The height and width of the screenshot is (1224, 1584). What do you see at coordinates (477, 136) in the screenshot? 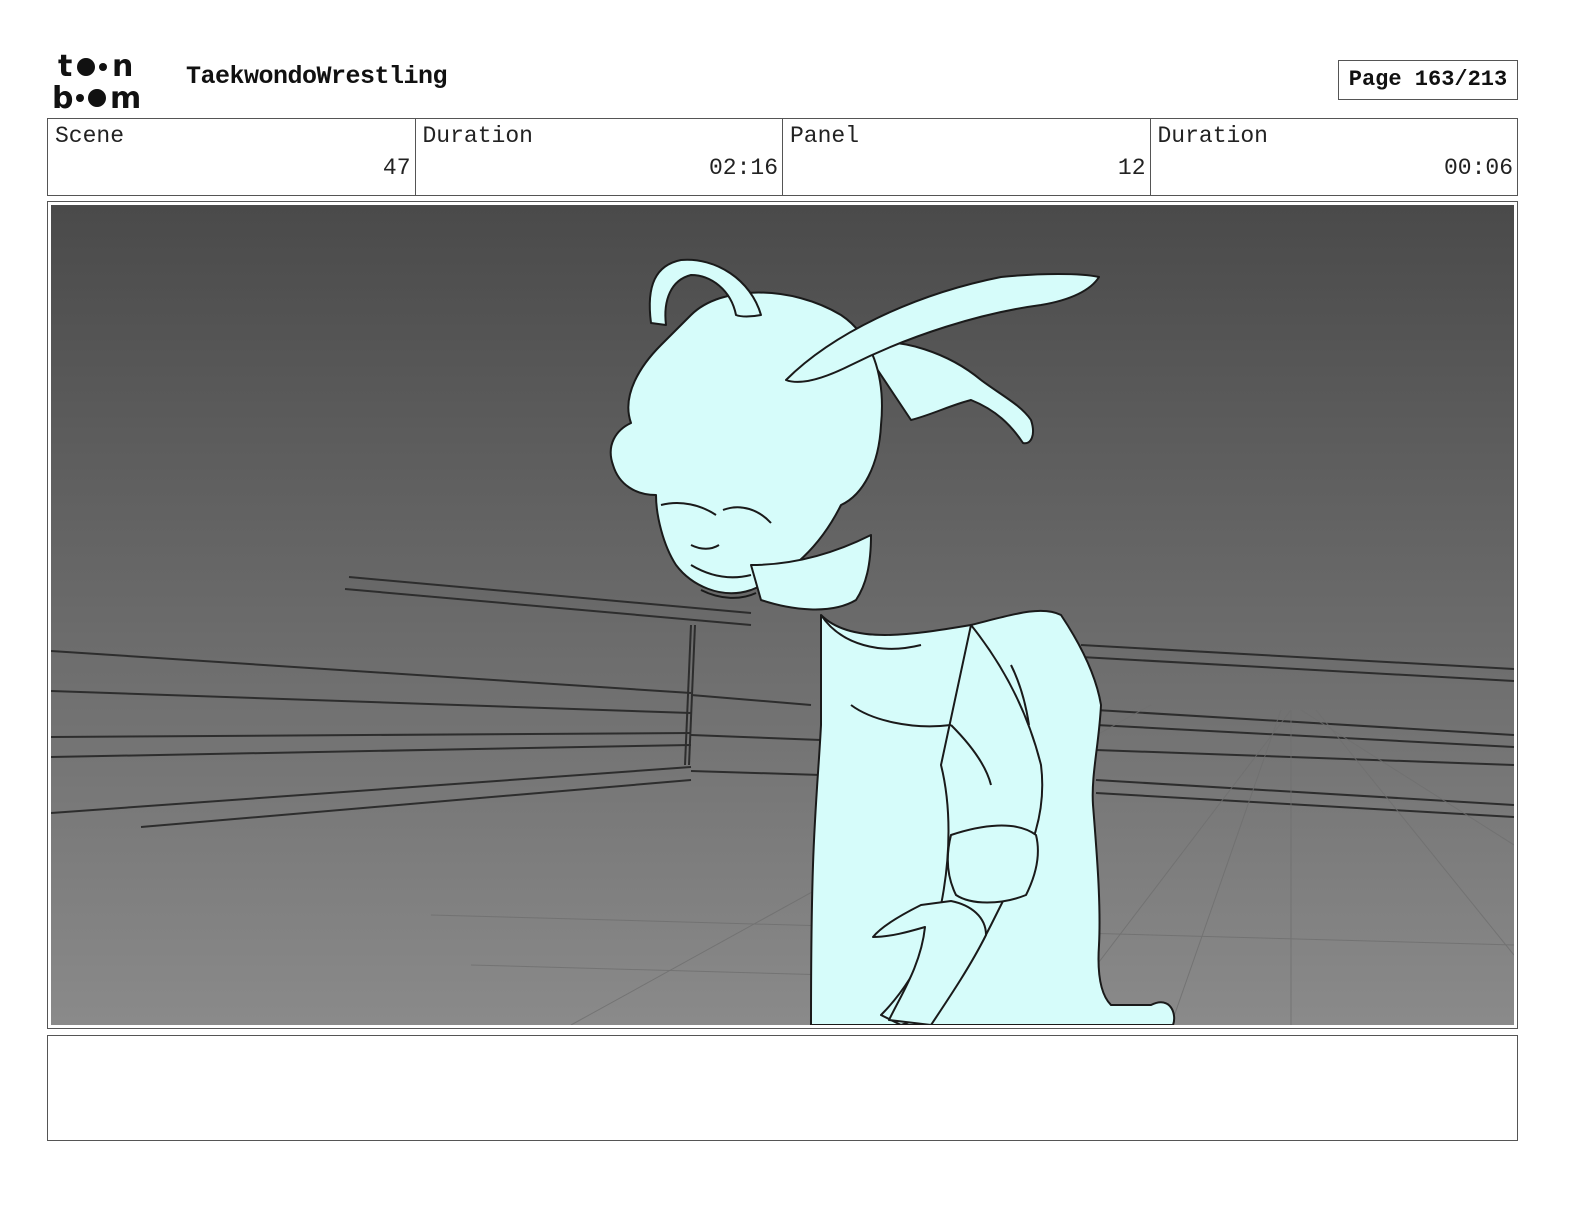
I see `scene-duration-label: Duration` at bounding box center [477, 136].